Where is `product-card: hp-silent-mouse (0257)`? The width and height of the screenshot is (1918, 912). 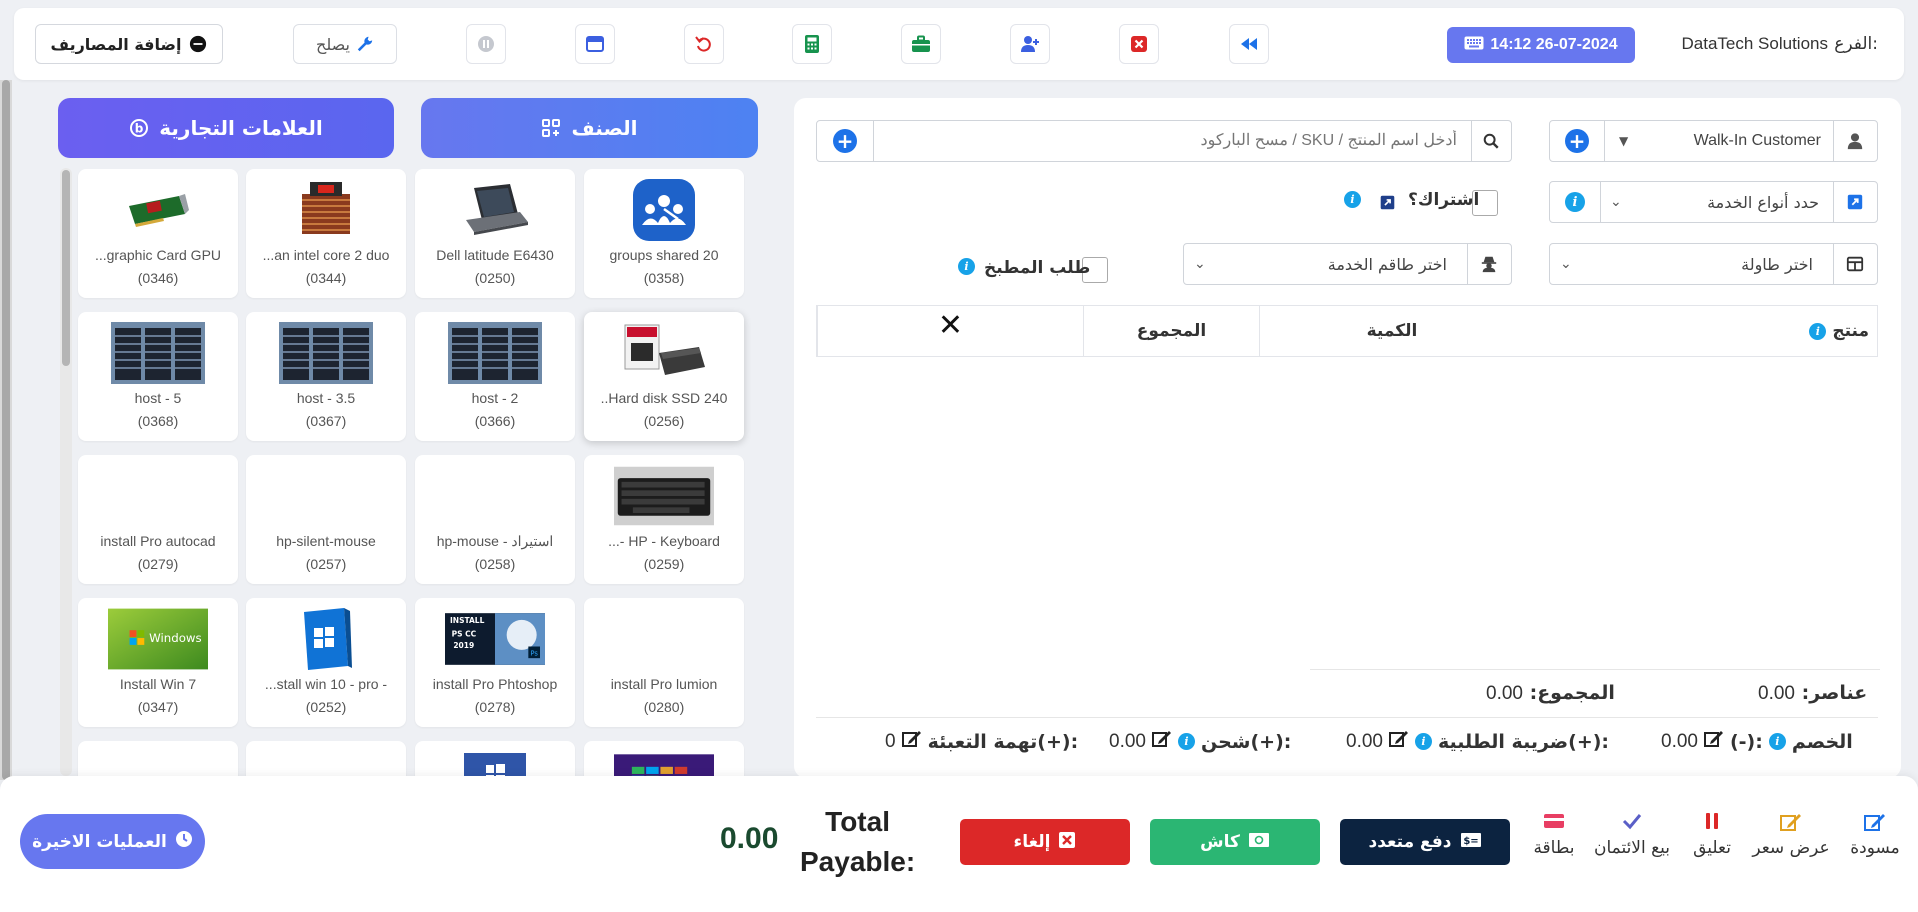
product-card: hp-silent-mouse (0257) is located at coordinates (326, 519).